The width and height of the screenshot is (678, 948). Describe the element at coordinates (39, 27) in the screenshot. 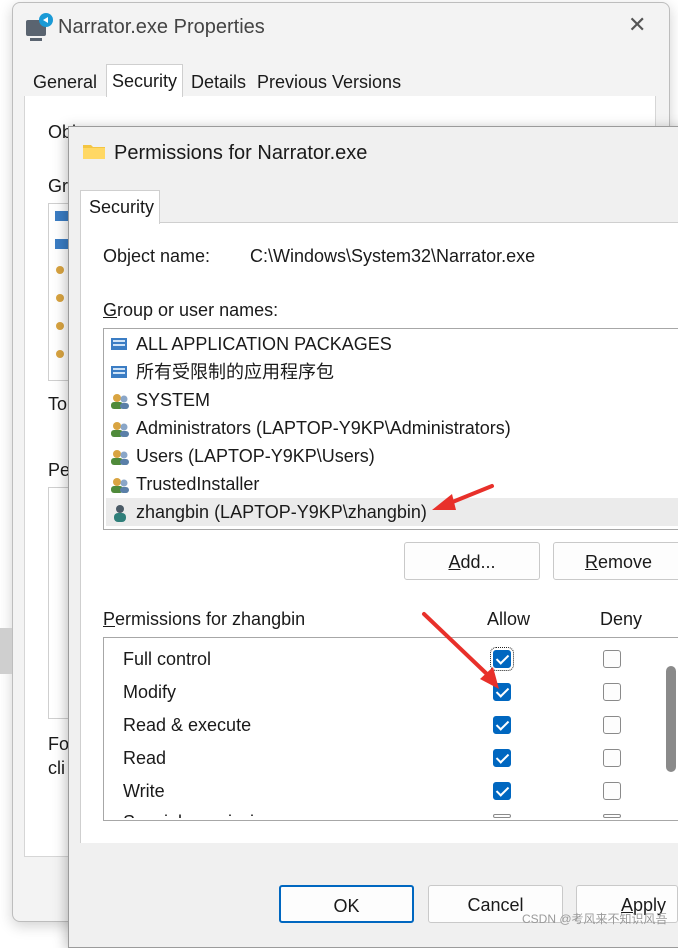

I see `narrator-app-icon` at that location.